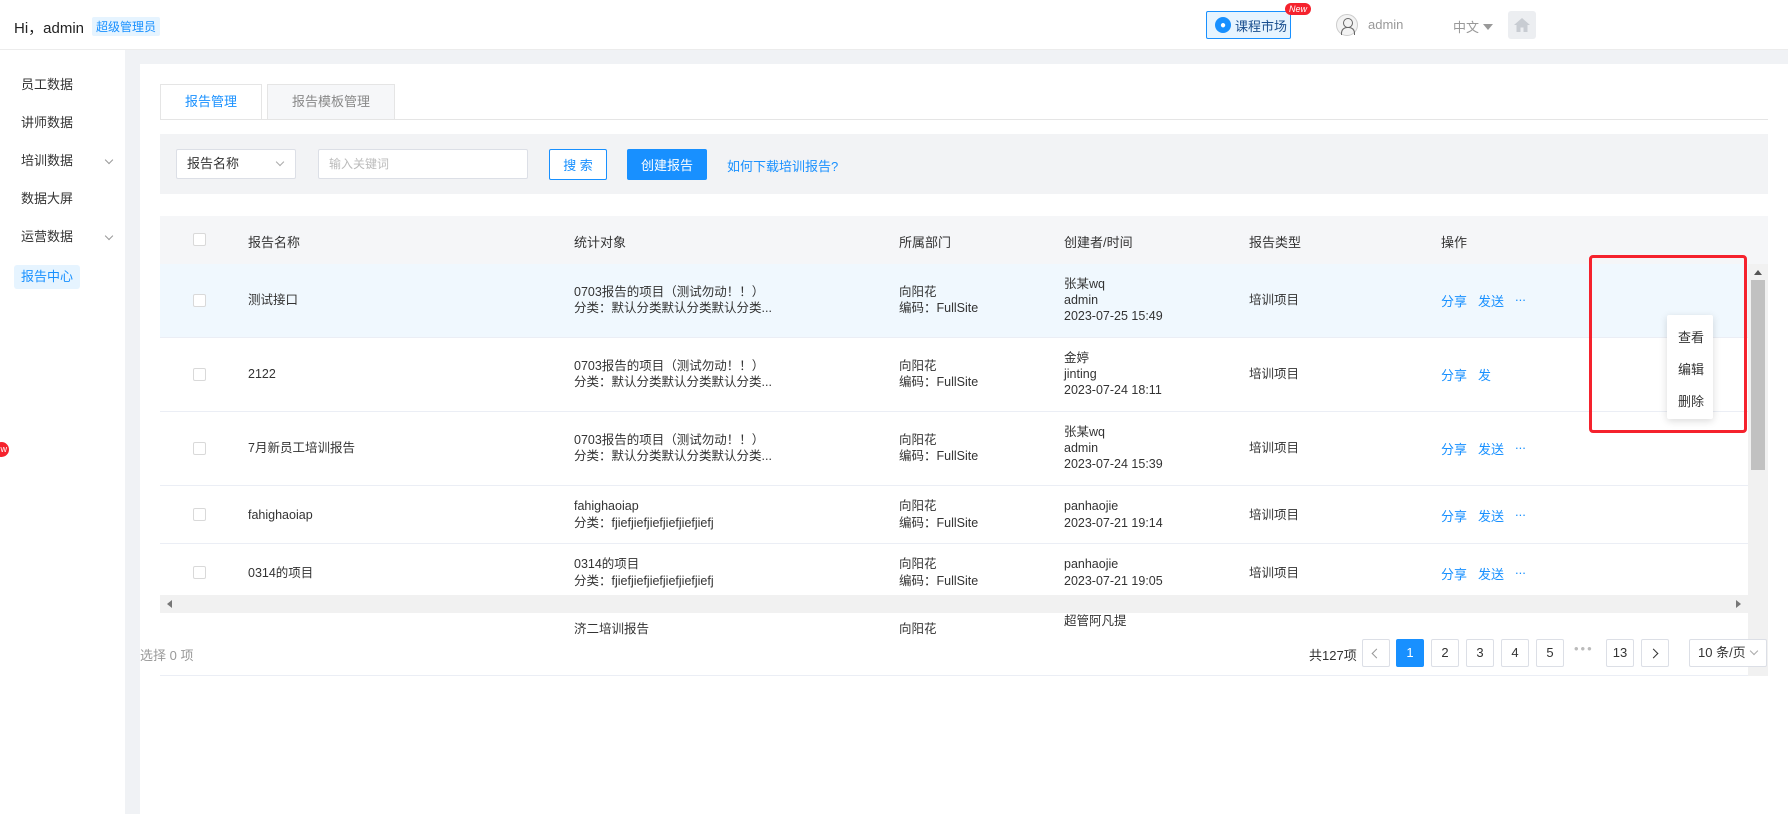  Describe the element at coordinates (126, 26) in the screenshot. I see `role-badge: 超级管理员` at that location.